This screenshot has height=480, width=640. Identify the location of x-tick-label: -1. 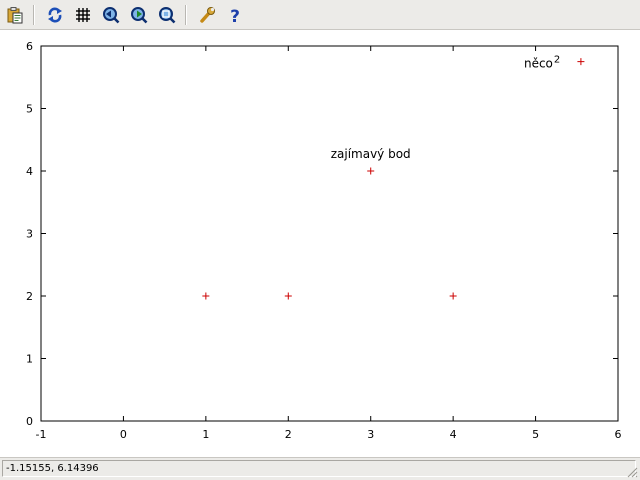
(41, 434).